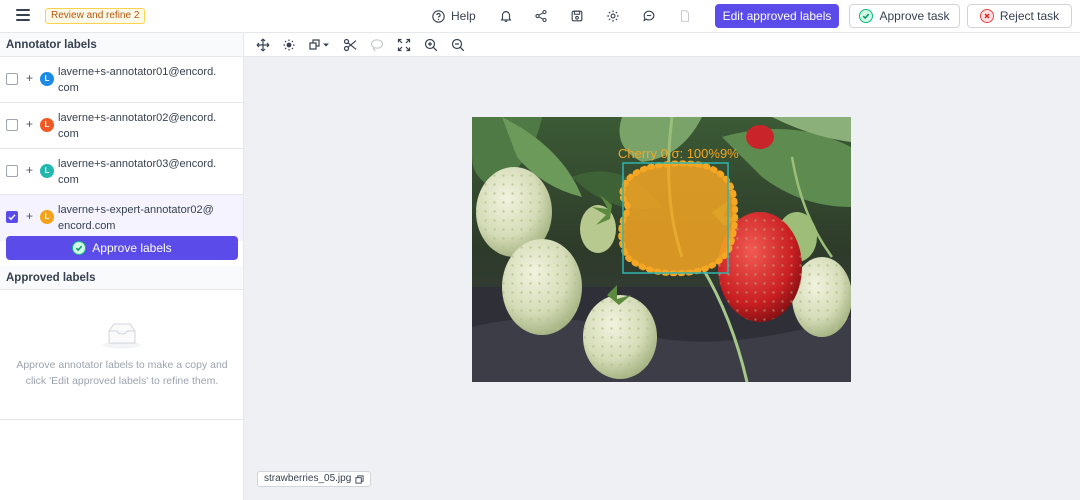 This screenshot has height=500, width=1080. Describe the element at coordinates (95, 16) in the screenshot. I see `stage-badge: Review and refine 2` at that location.